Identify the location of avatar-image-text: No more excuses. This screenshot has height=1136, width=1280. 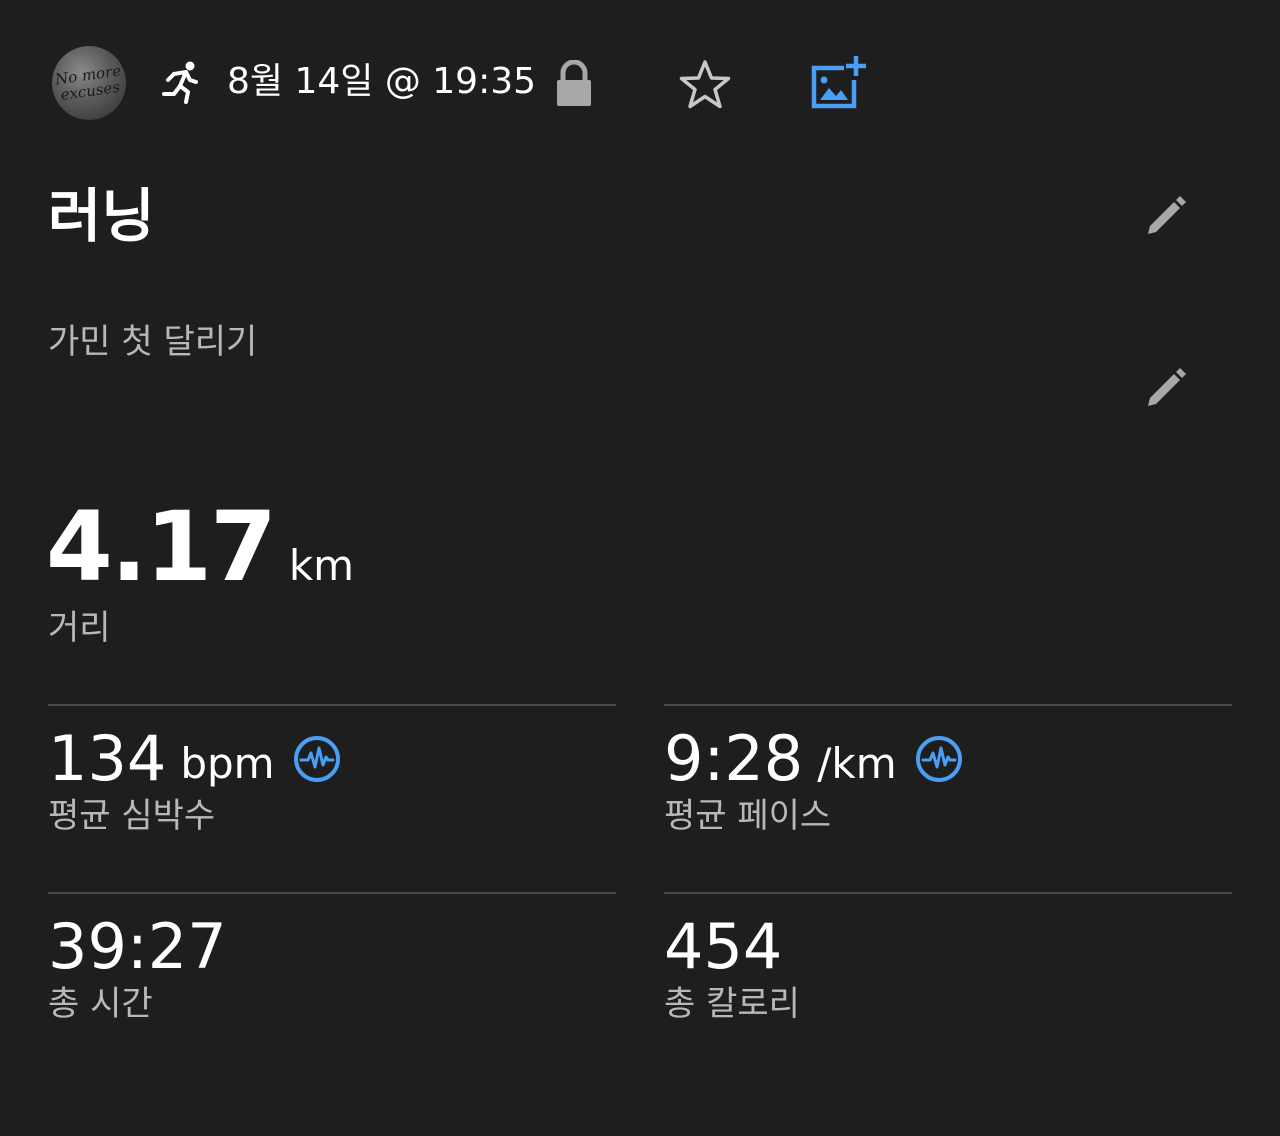
(87, 82).